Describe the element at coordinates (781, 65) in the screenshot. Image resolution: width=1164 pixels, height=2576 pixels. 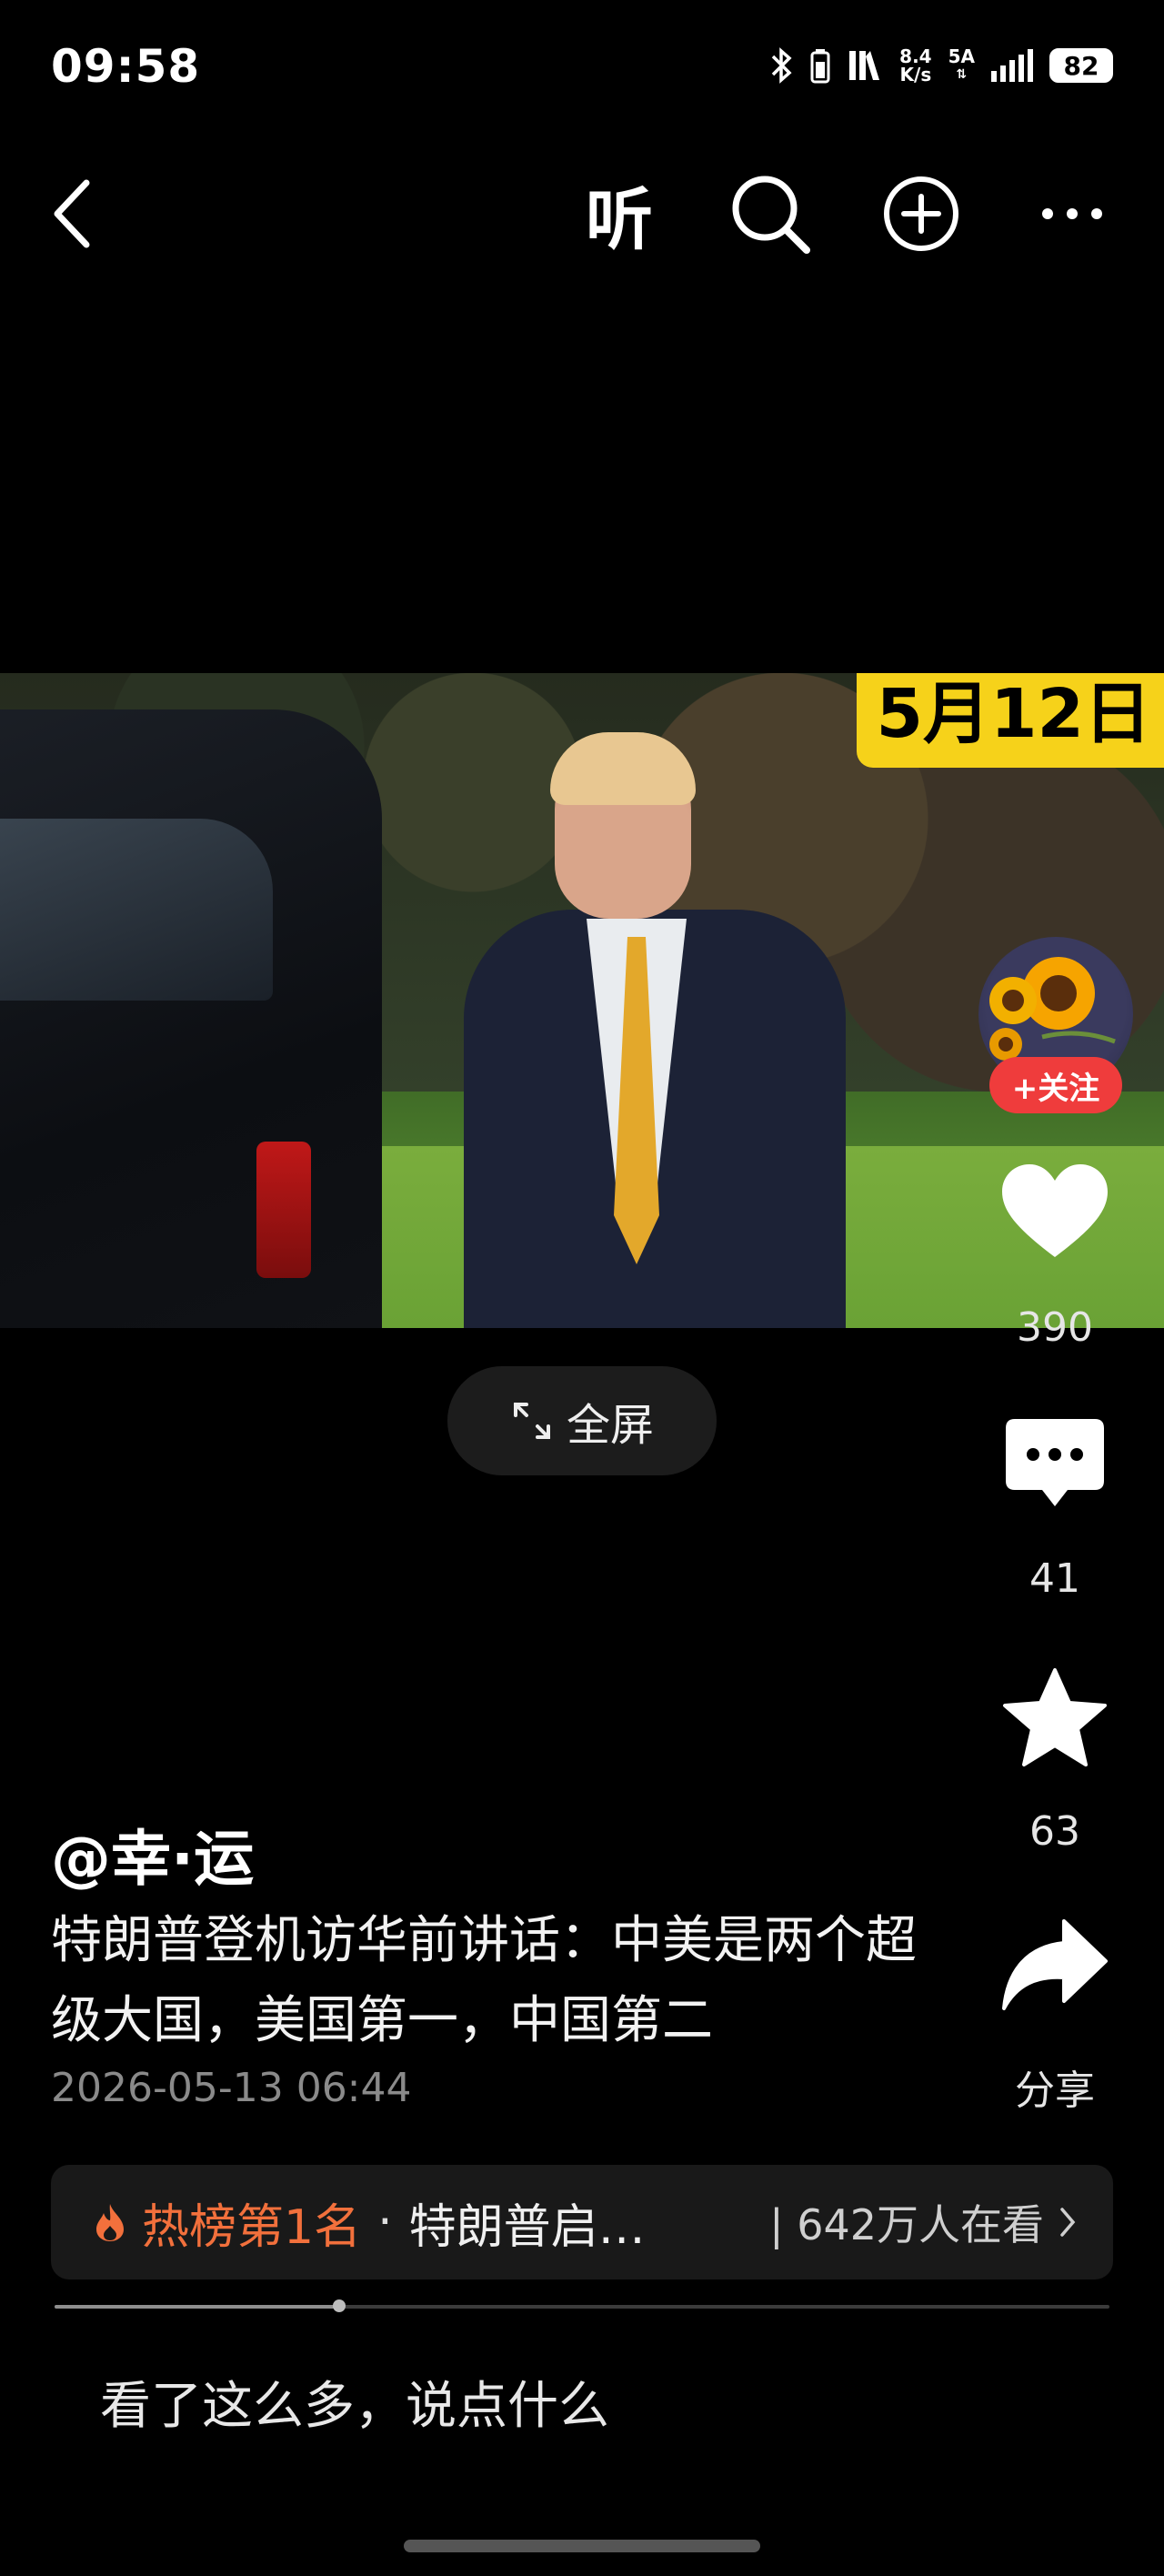
I see `bluetooth-icon` at that location.